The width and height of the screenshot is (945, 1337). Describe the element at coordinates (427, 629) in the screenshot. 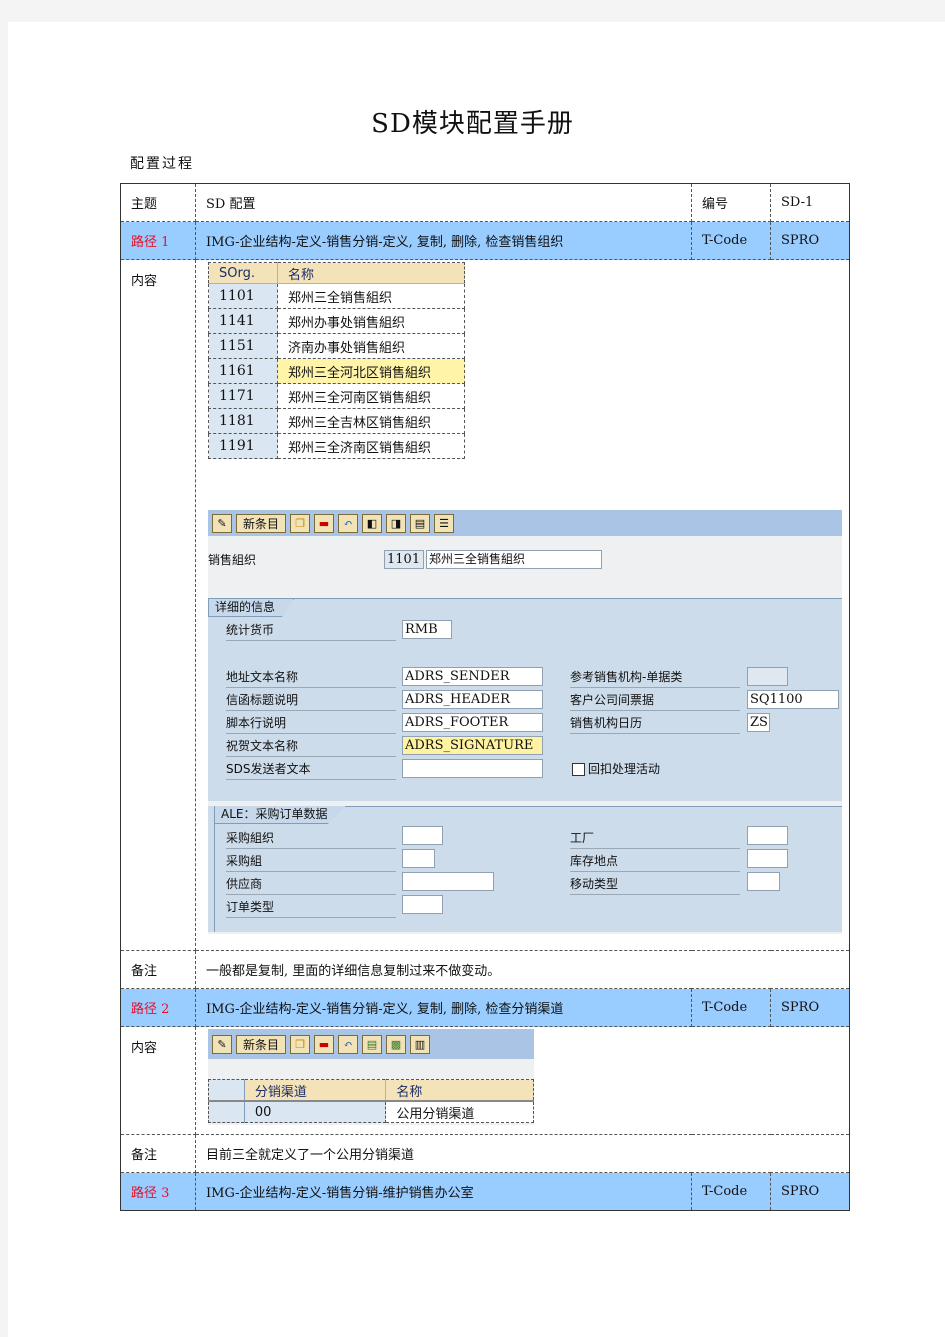

I see `stat-currency-field: RMB` at that location.